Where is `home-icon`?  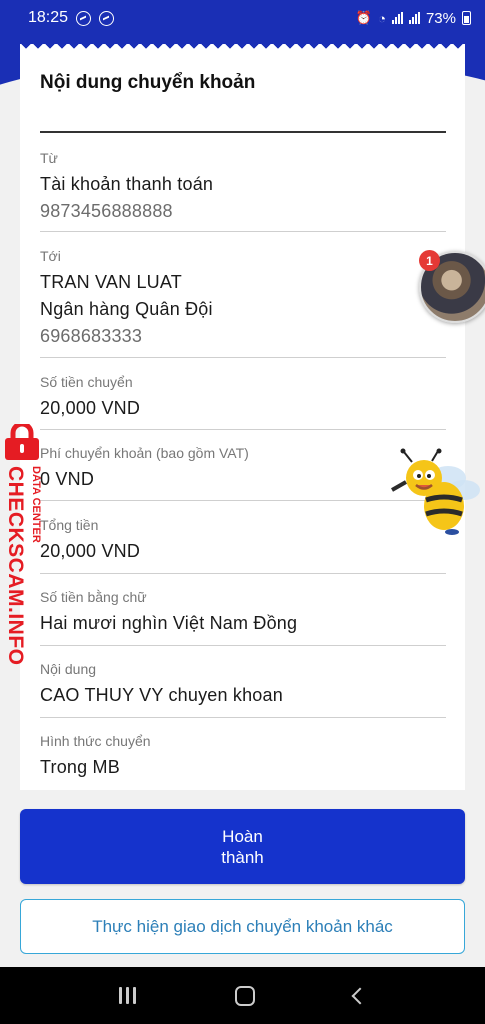 home-icon is located at coordinates (244, 995).